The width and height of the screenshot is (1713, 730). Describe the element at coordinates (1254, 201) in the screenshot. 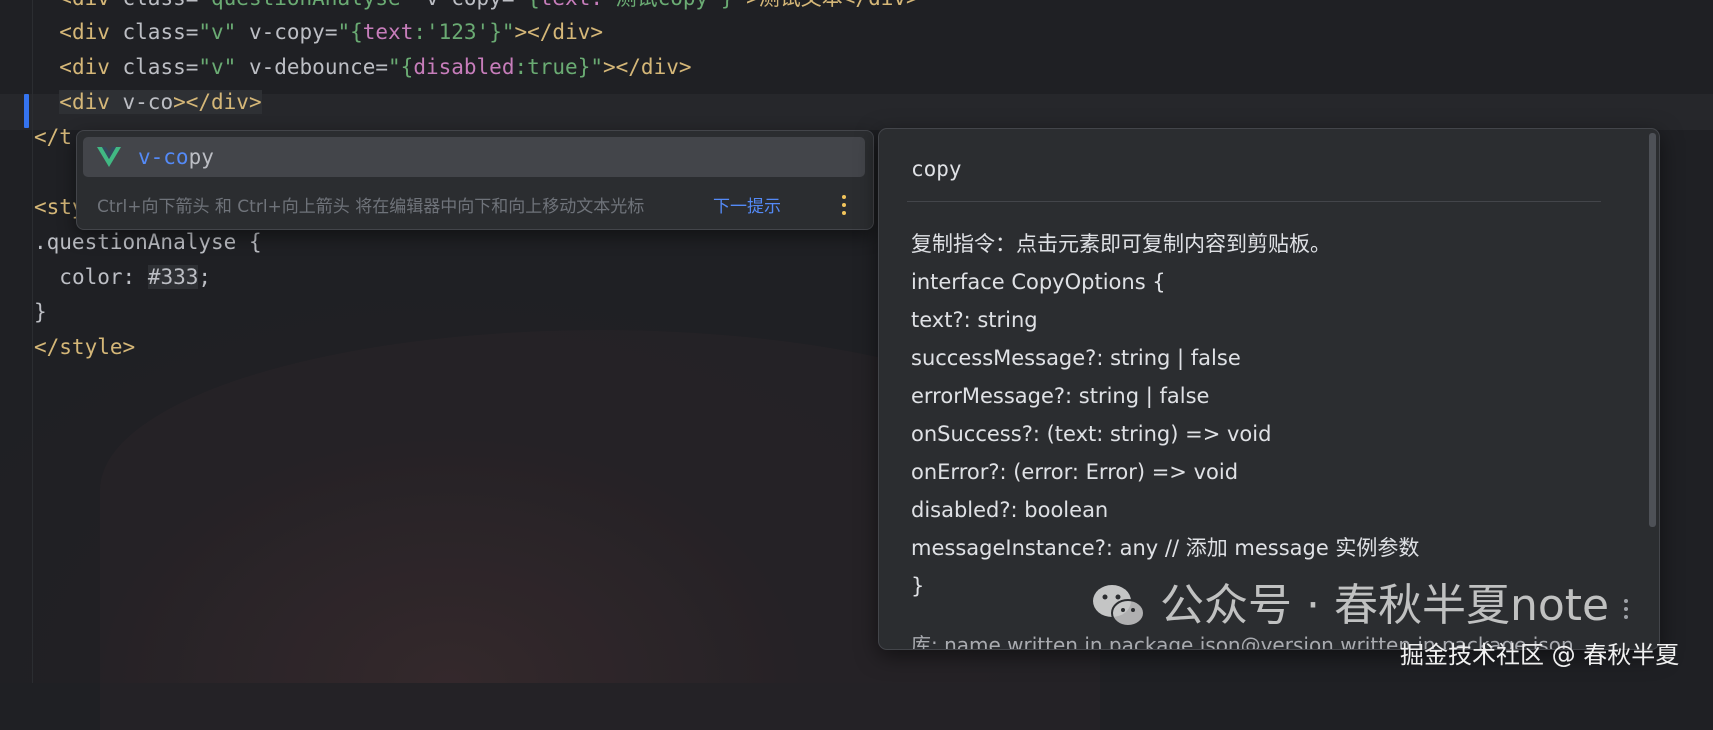

I see `doc-divider` at that location.